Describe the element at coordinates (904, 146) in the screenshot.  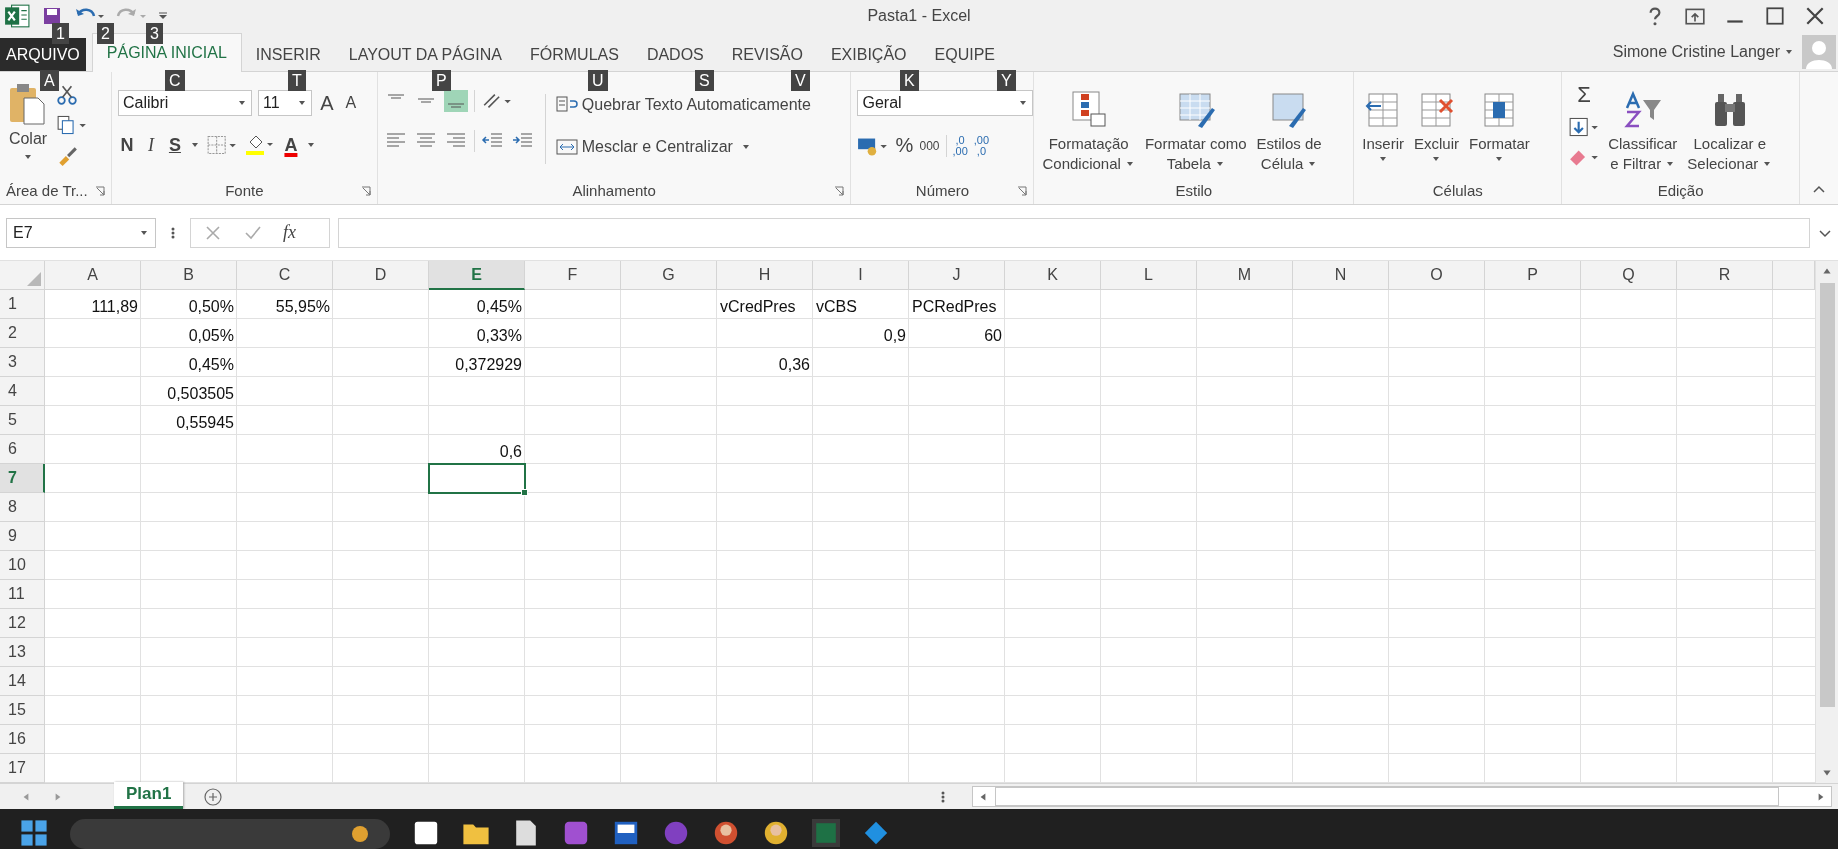
I see `percent-button: %` at that location.